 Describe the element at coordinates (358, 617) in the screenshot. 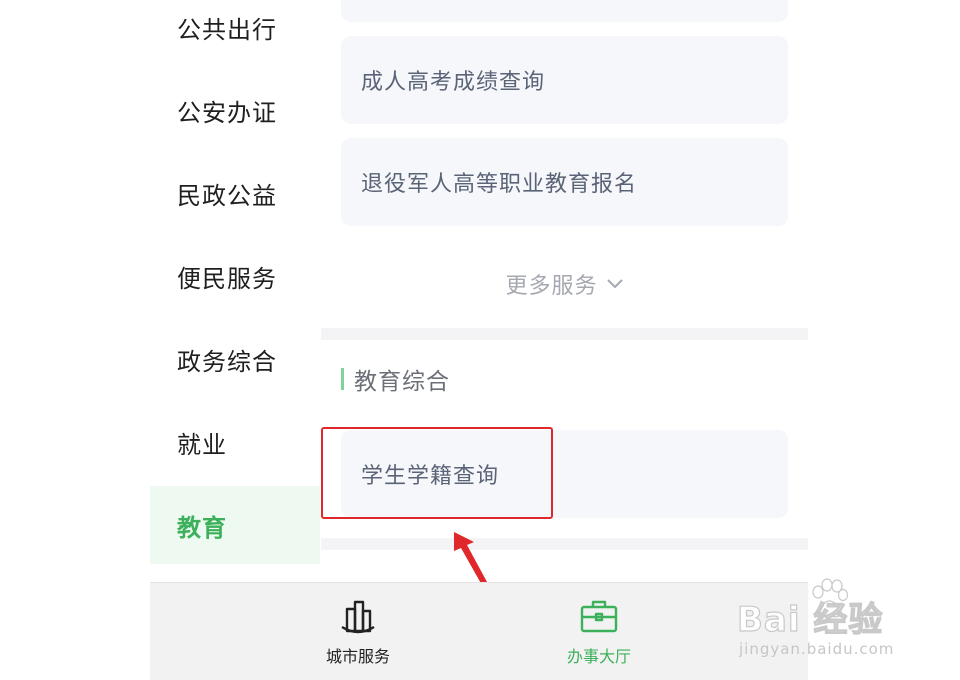

I see `city-buildings-icon` at that location.